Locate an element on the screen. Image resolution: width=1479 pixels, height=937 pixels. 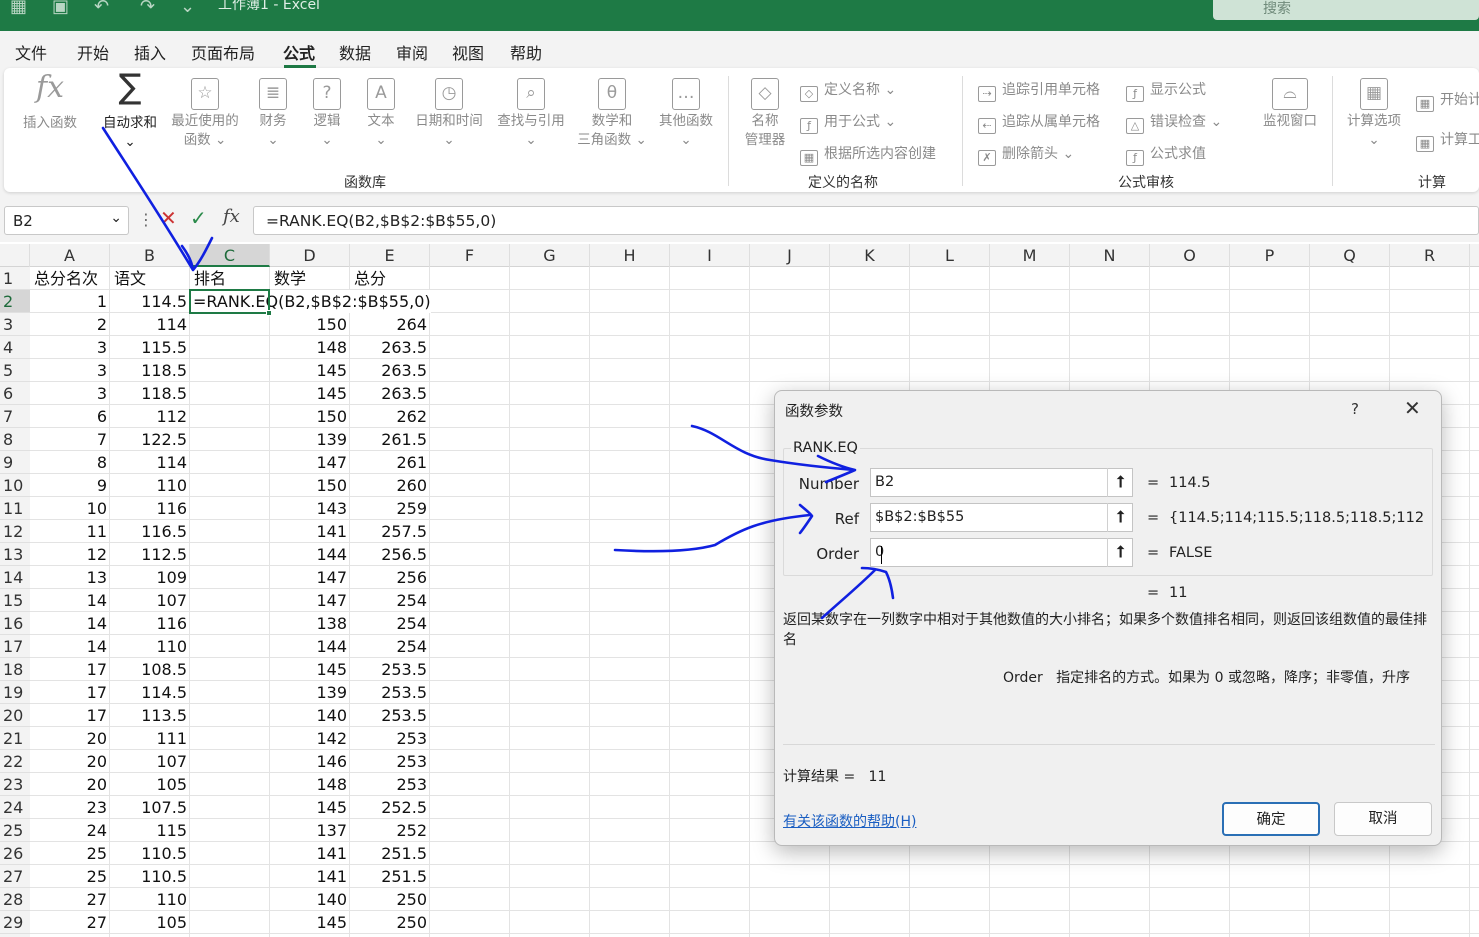
table-cell: 115 is located at coordinates (150, 830).